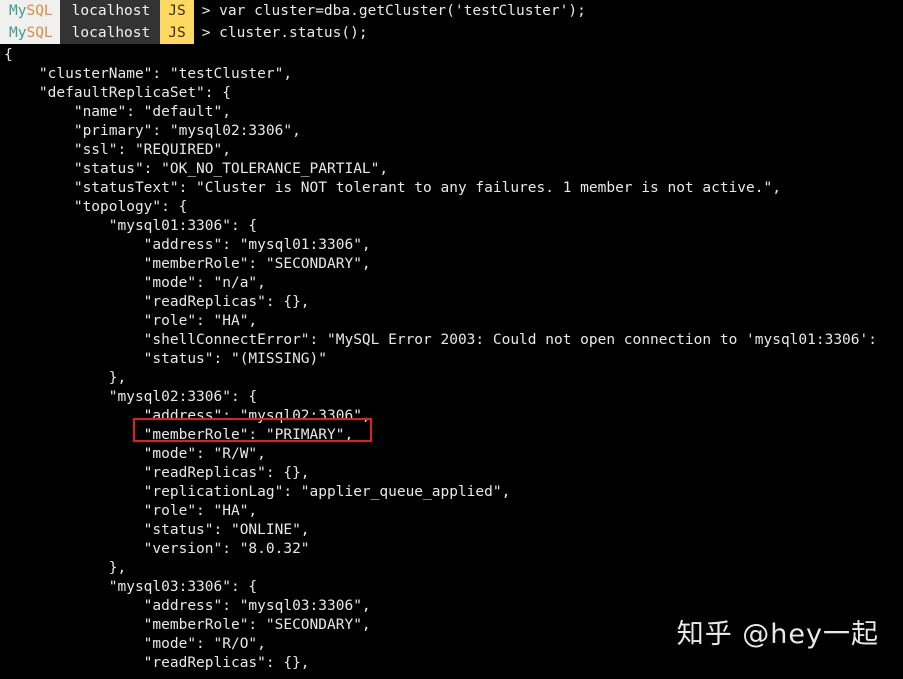 This screenshot has width=903, height=679. Describe the element at coordinates (166, 359) in the screenshot. I see `json-output-line: "status": "(MISSING)"` at that location.